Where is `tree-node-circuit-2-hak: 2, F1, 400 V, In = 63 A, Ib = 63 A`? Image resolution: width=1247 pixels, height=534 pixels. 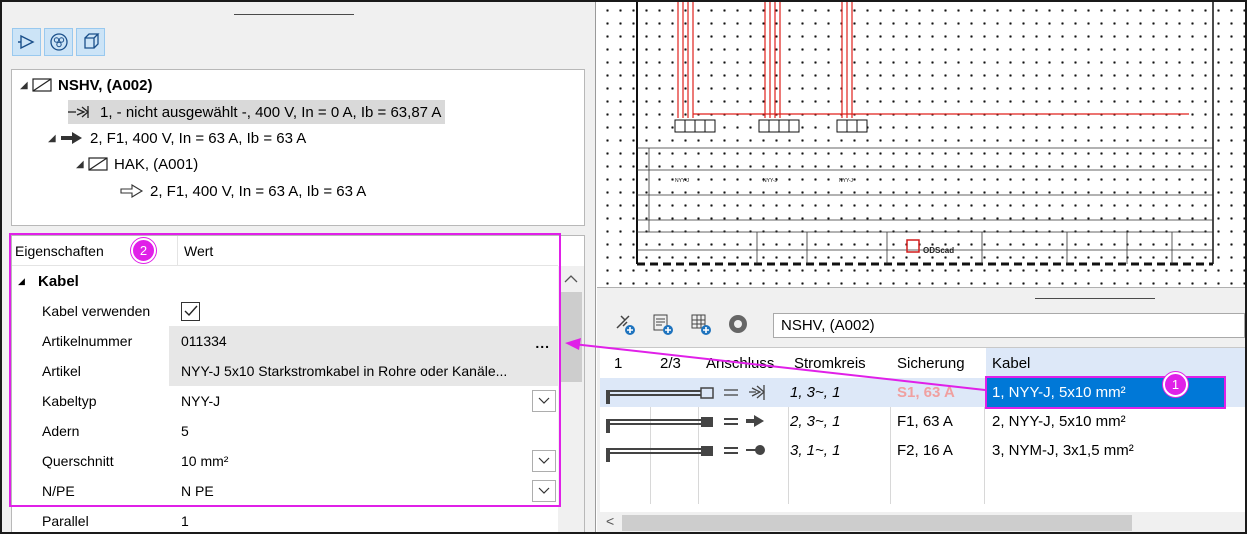
tree-node-circuit-2-hak: 2, F1, 400 V, In = 63 A, Ib = 63 A is located at coordinates (243, 191).